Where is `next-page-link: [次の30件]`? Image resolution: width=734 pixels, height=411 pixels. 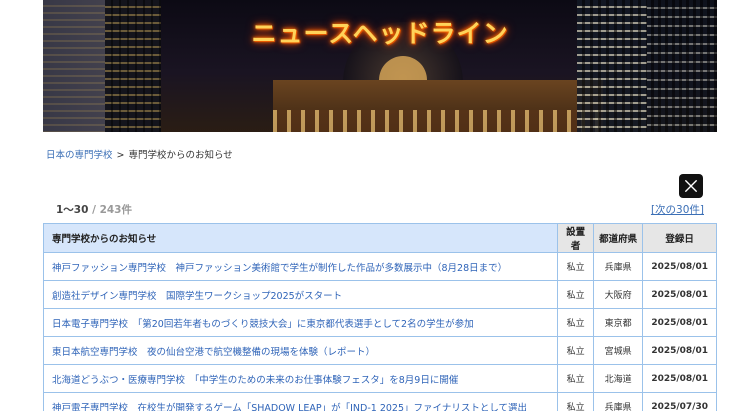
next-page-link: [次の30件] is located at coordinates (677, 209).